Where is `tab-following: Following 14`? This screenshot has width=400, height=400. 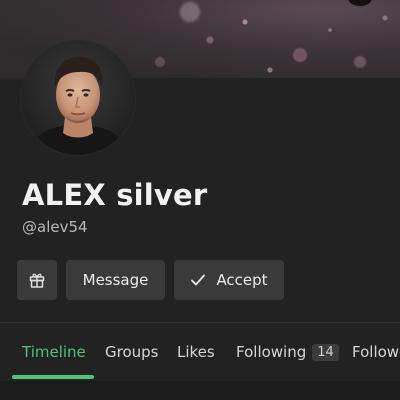 tab-following: Following 14 is located at coordinates (287, 352).